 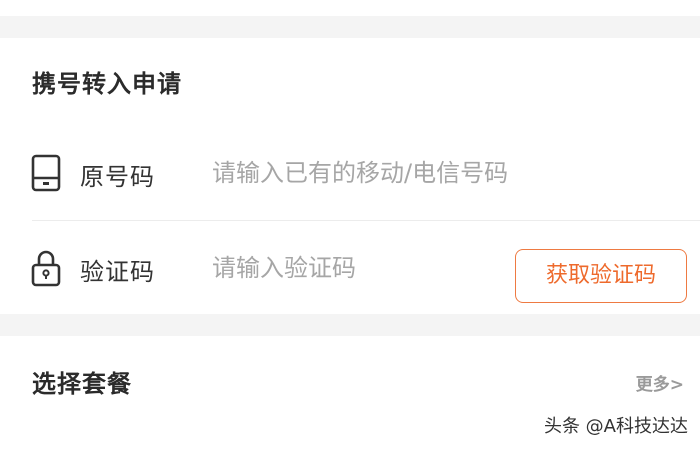 What do you see at coordinates (46, 173) in the screenshot?
I see `phone-icon` at bounding box center [46, 173].